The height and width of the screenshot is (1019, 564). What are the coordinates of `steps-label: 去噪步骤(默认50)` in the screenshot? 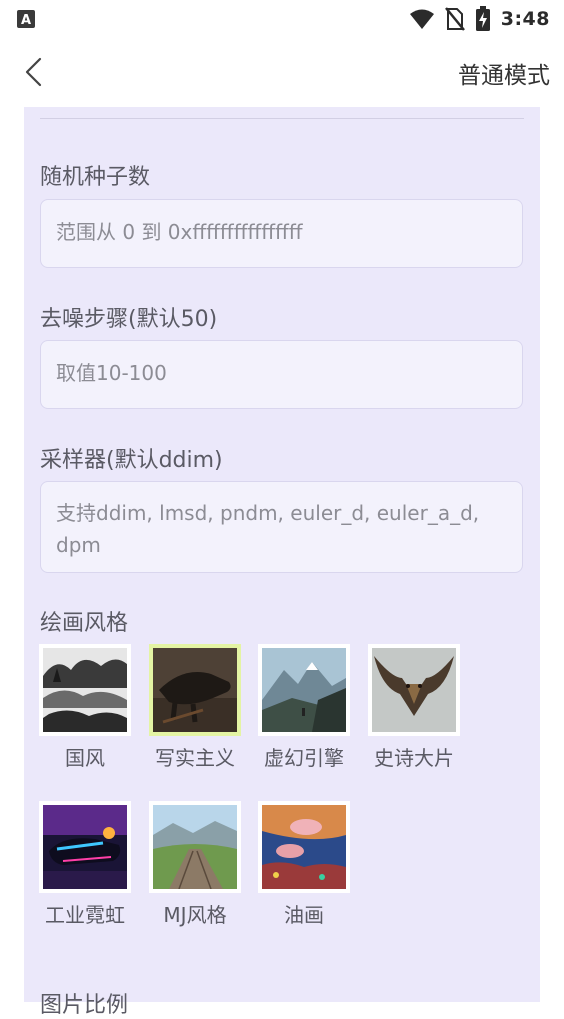 It's located at (129, 319).